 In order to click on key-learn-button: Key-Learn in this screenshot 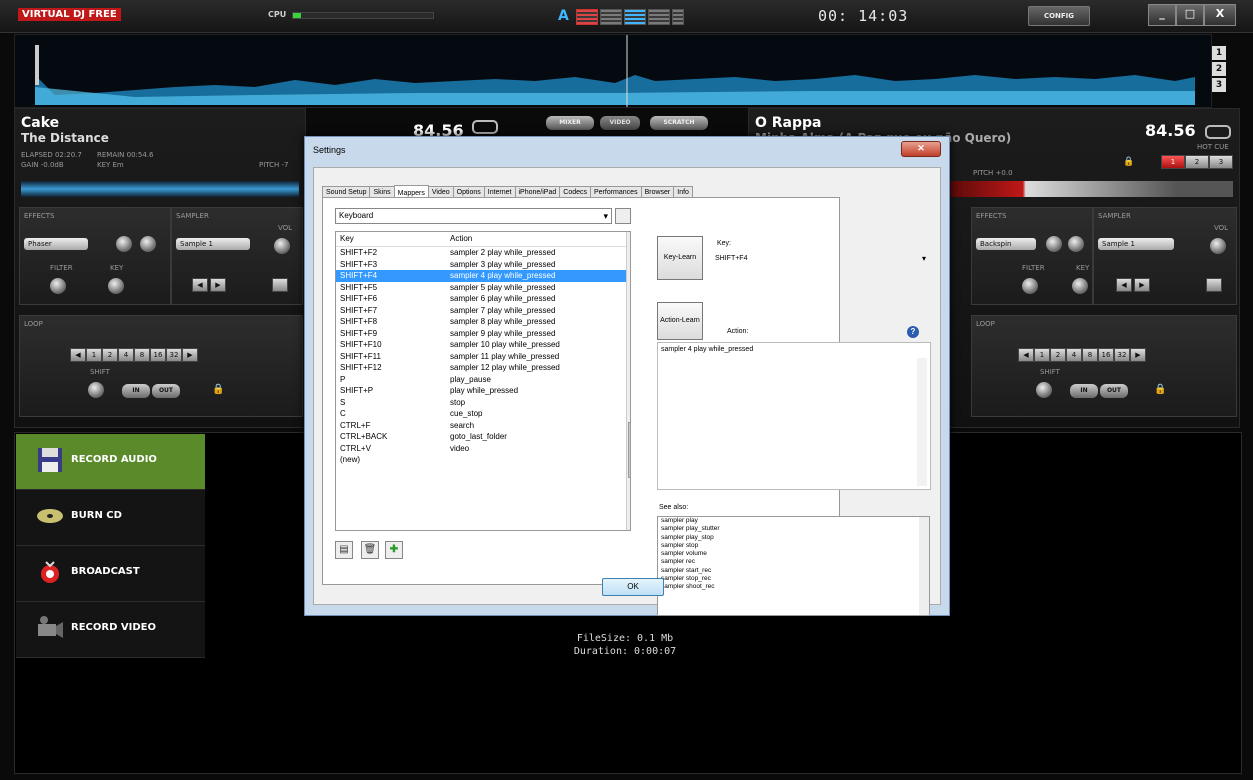, I will do `click(680, 258)`.